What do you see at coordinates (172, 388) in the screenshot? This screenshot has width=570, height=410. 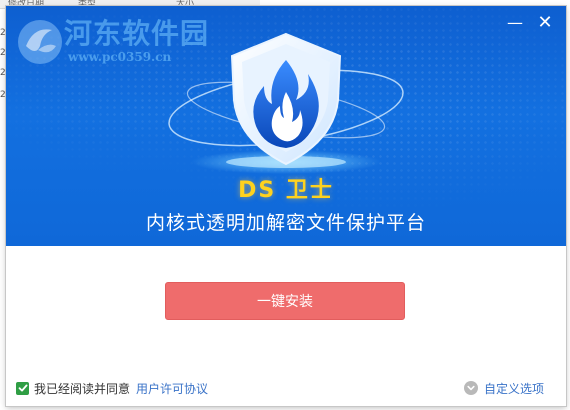 I see `license-agreement-link: 用户许可协议` at bounding box center [172, 388].